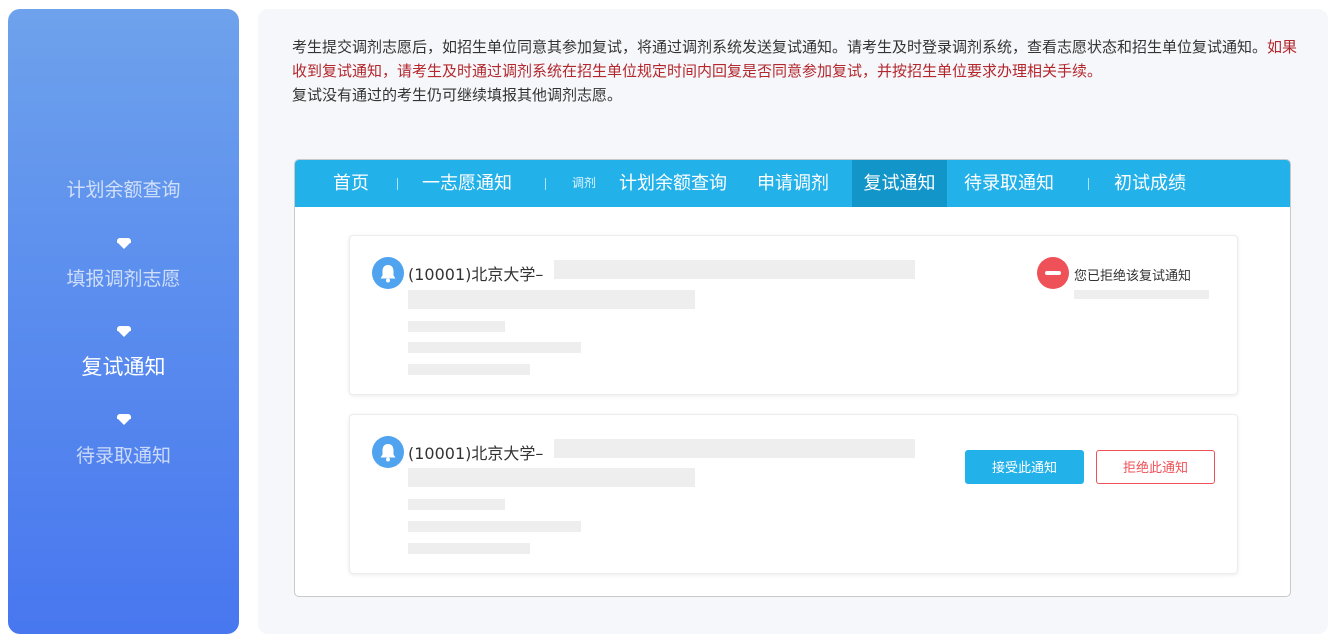  What do you see at coordinates (584, 183) in the screenshot?
I see `nav-adjustment-label: 调剂` at bounding box center [584, 183].